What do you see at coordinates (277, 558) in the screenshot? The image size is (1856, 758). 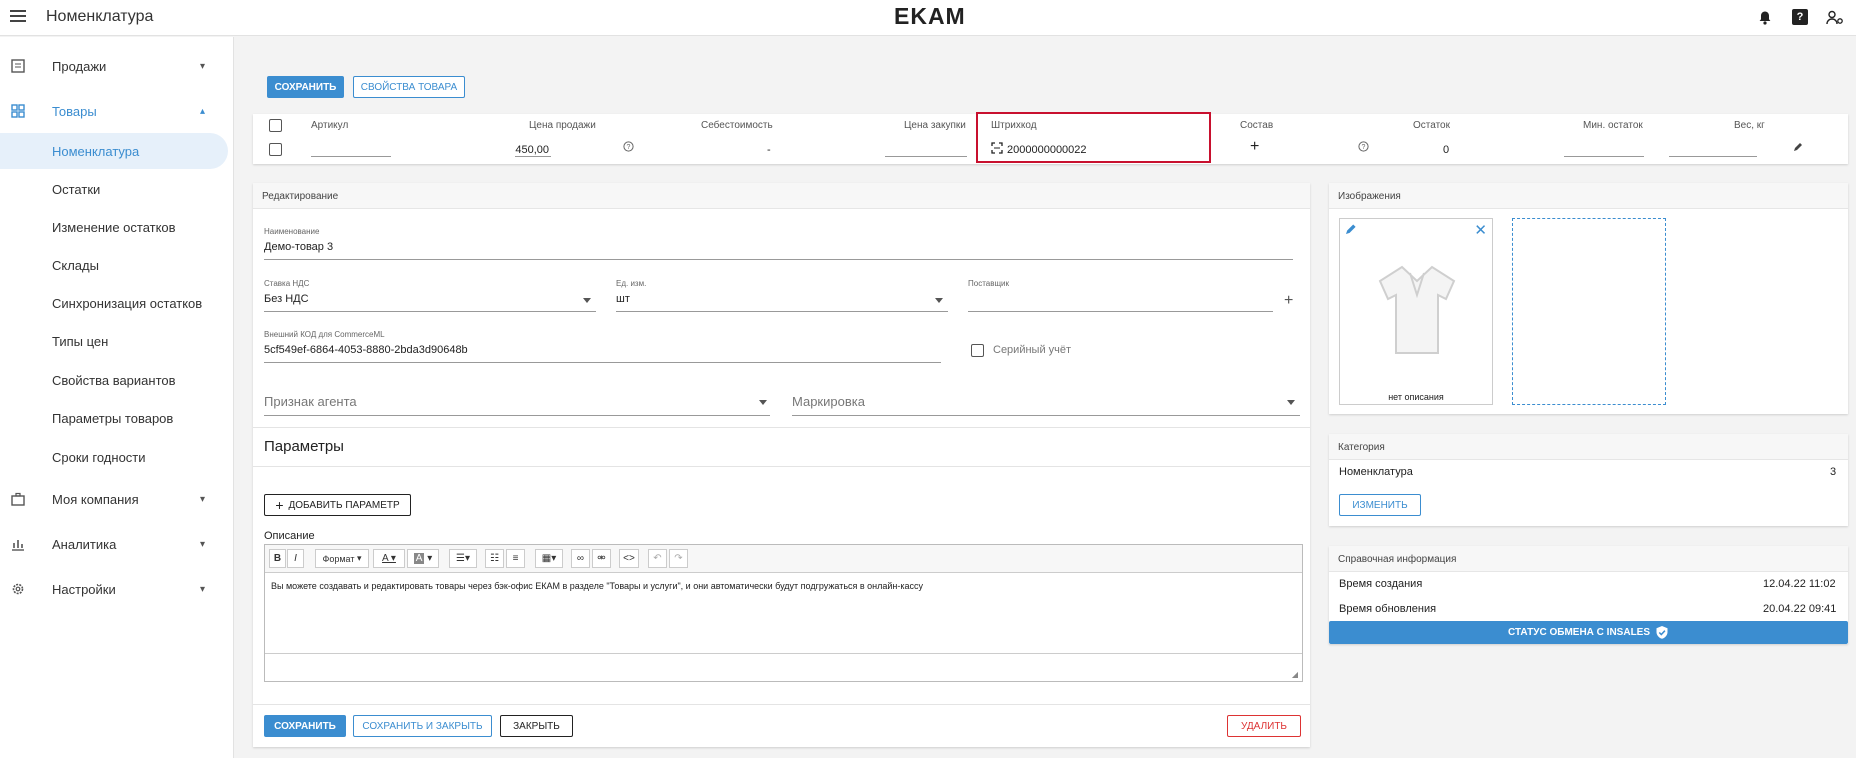 I see `bold-icon: B` at bounding box center [277, 558].